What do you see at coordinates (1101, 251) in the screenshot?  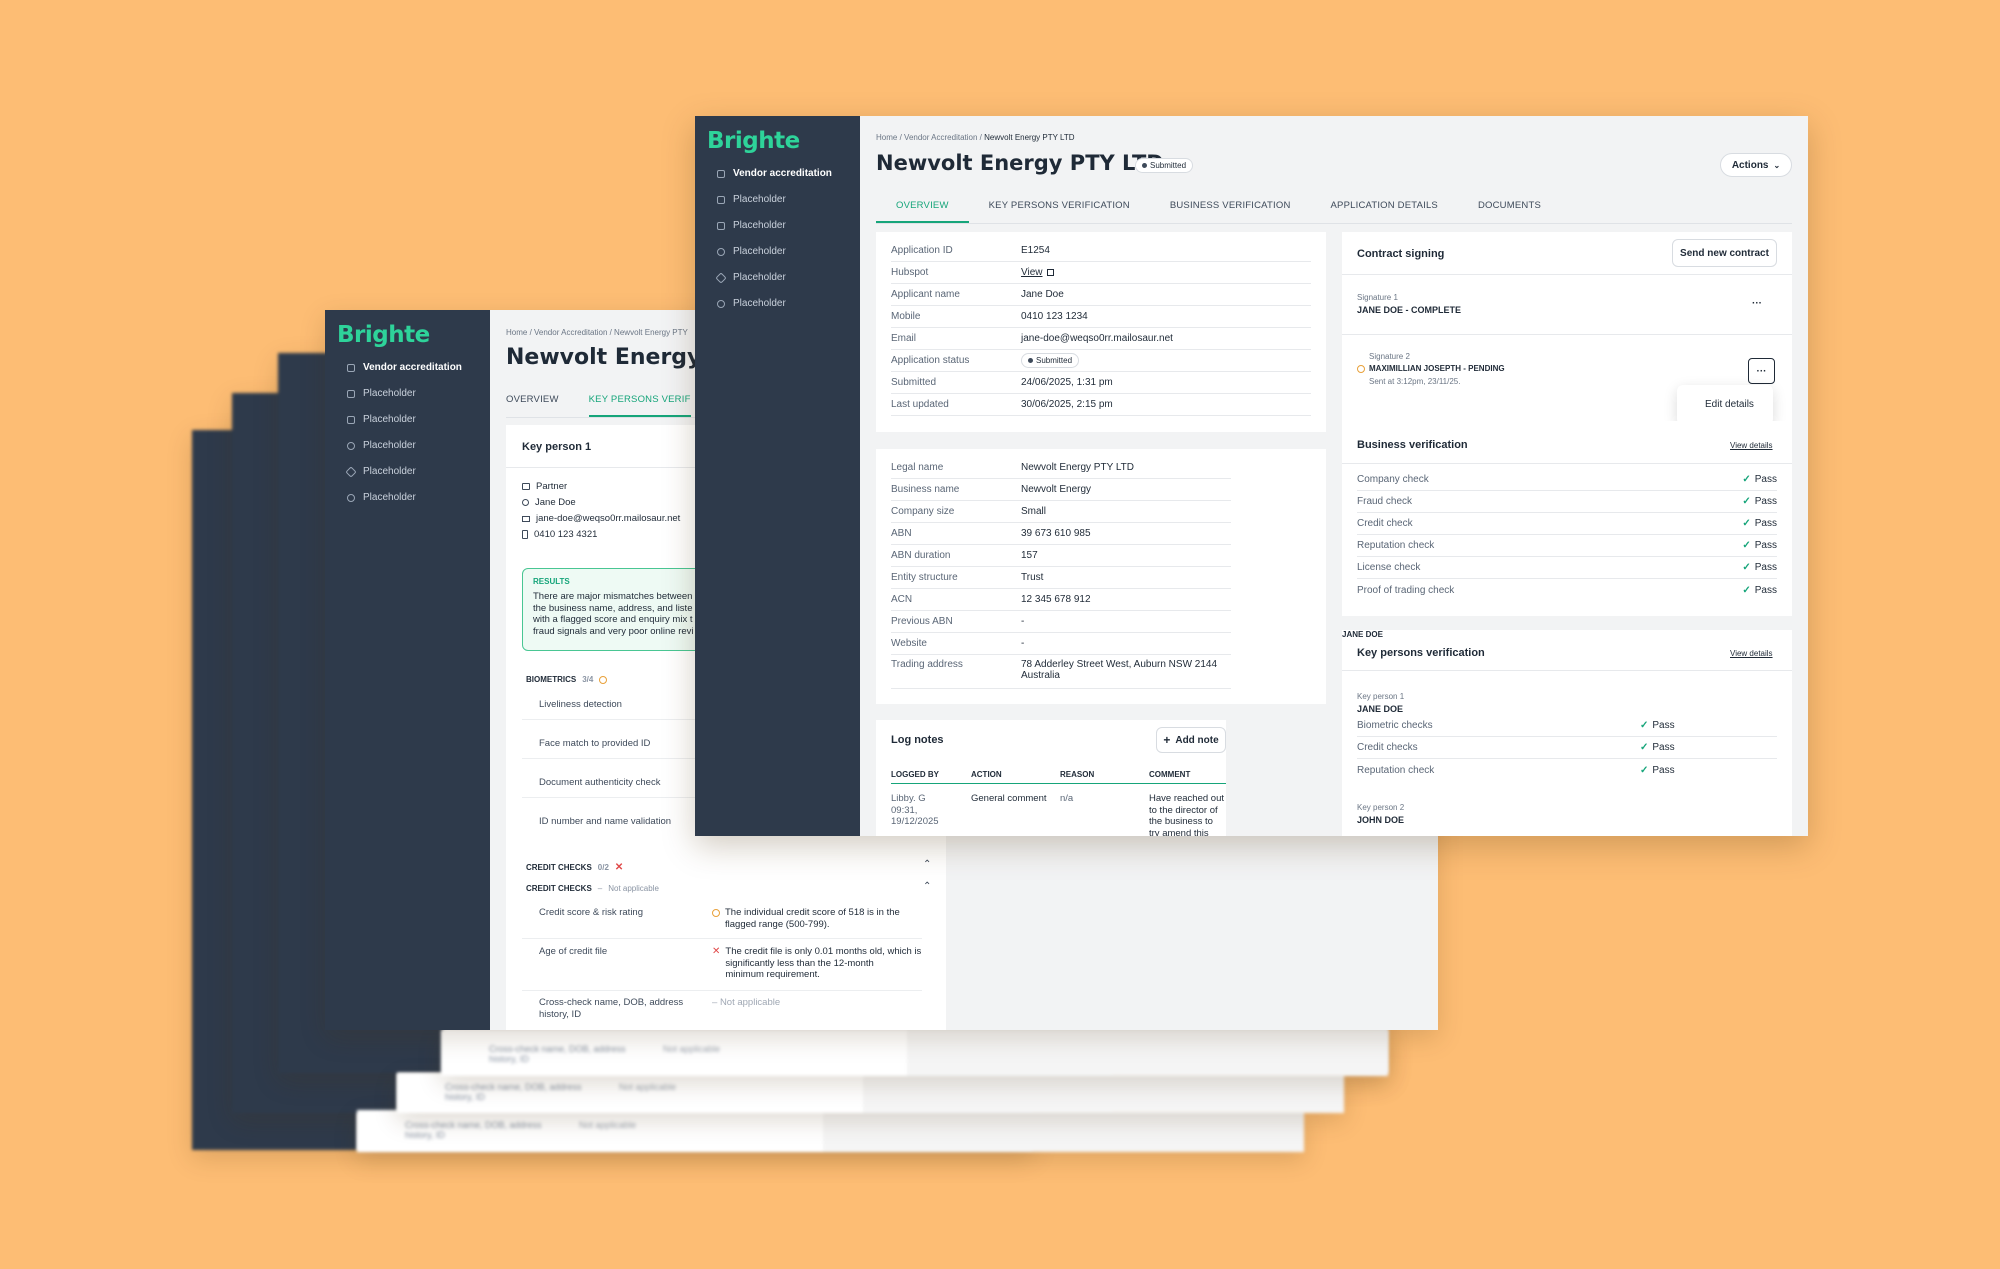 I see `application-row: Application ID E1254` at bounding box center [1101, 251].